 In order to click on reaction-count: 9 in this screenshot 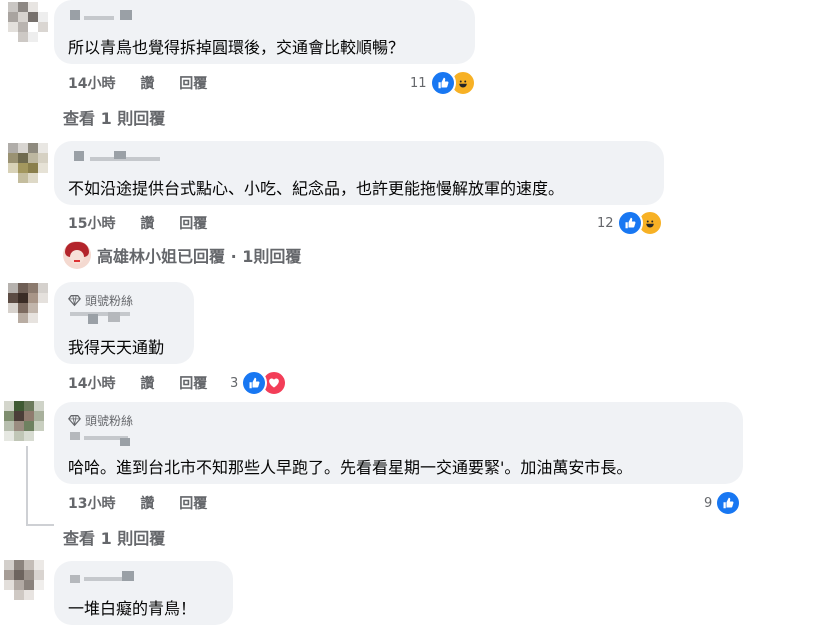, I will do `click(708, 503)`.